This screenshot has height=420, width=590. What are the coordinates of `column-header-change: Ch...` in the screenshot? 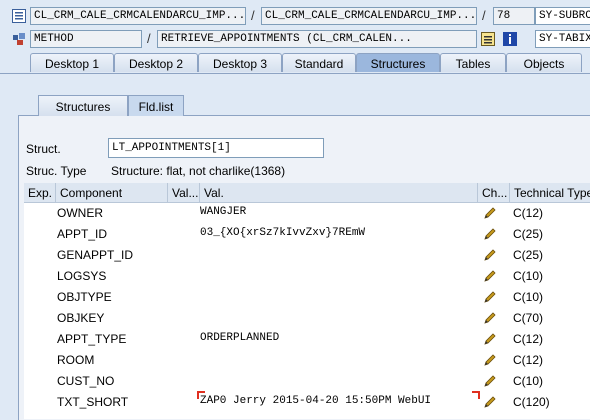 It's located at (494, 193).